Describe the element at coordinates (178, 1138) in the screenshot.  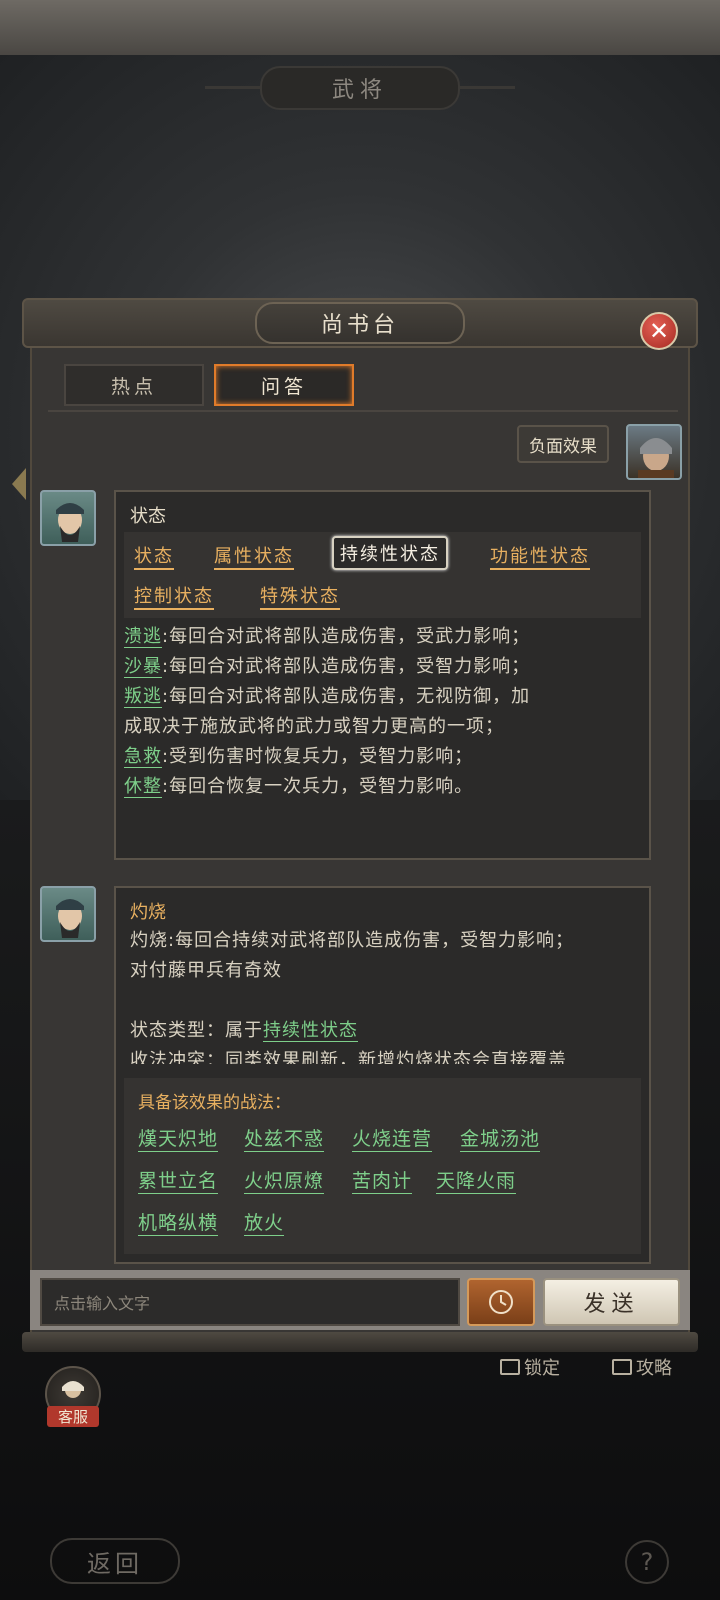
I see `tactic-link: 熯天炽地` at that location.